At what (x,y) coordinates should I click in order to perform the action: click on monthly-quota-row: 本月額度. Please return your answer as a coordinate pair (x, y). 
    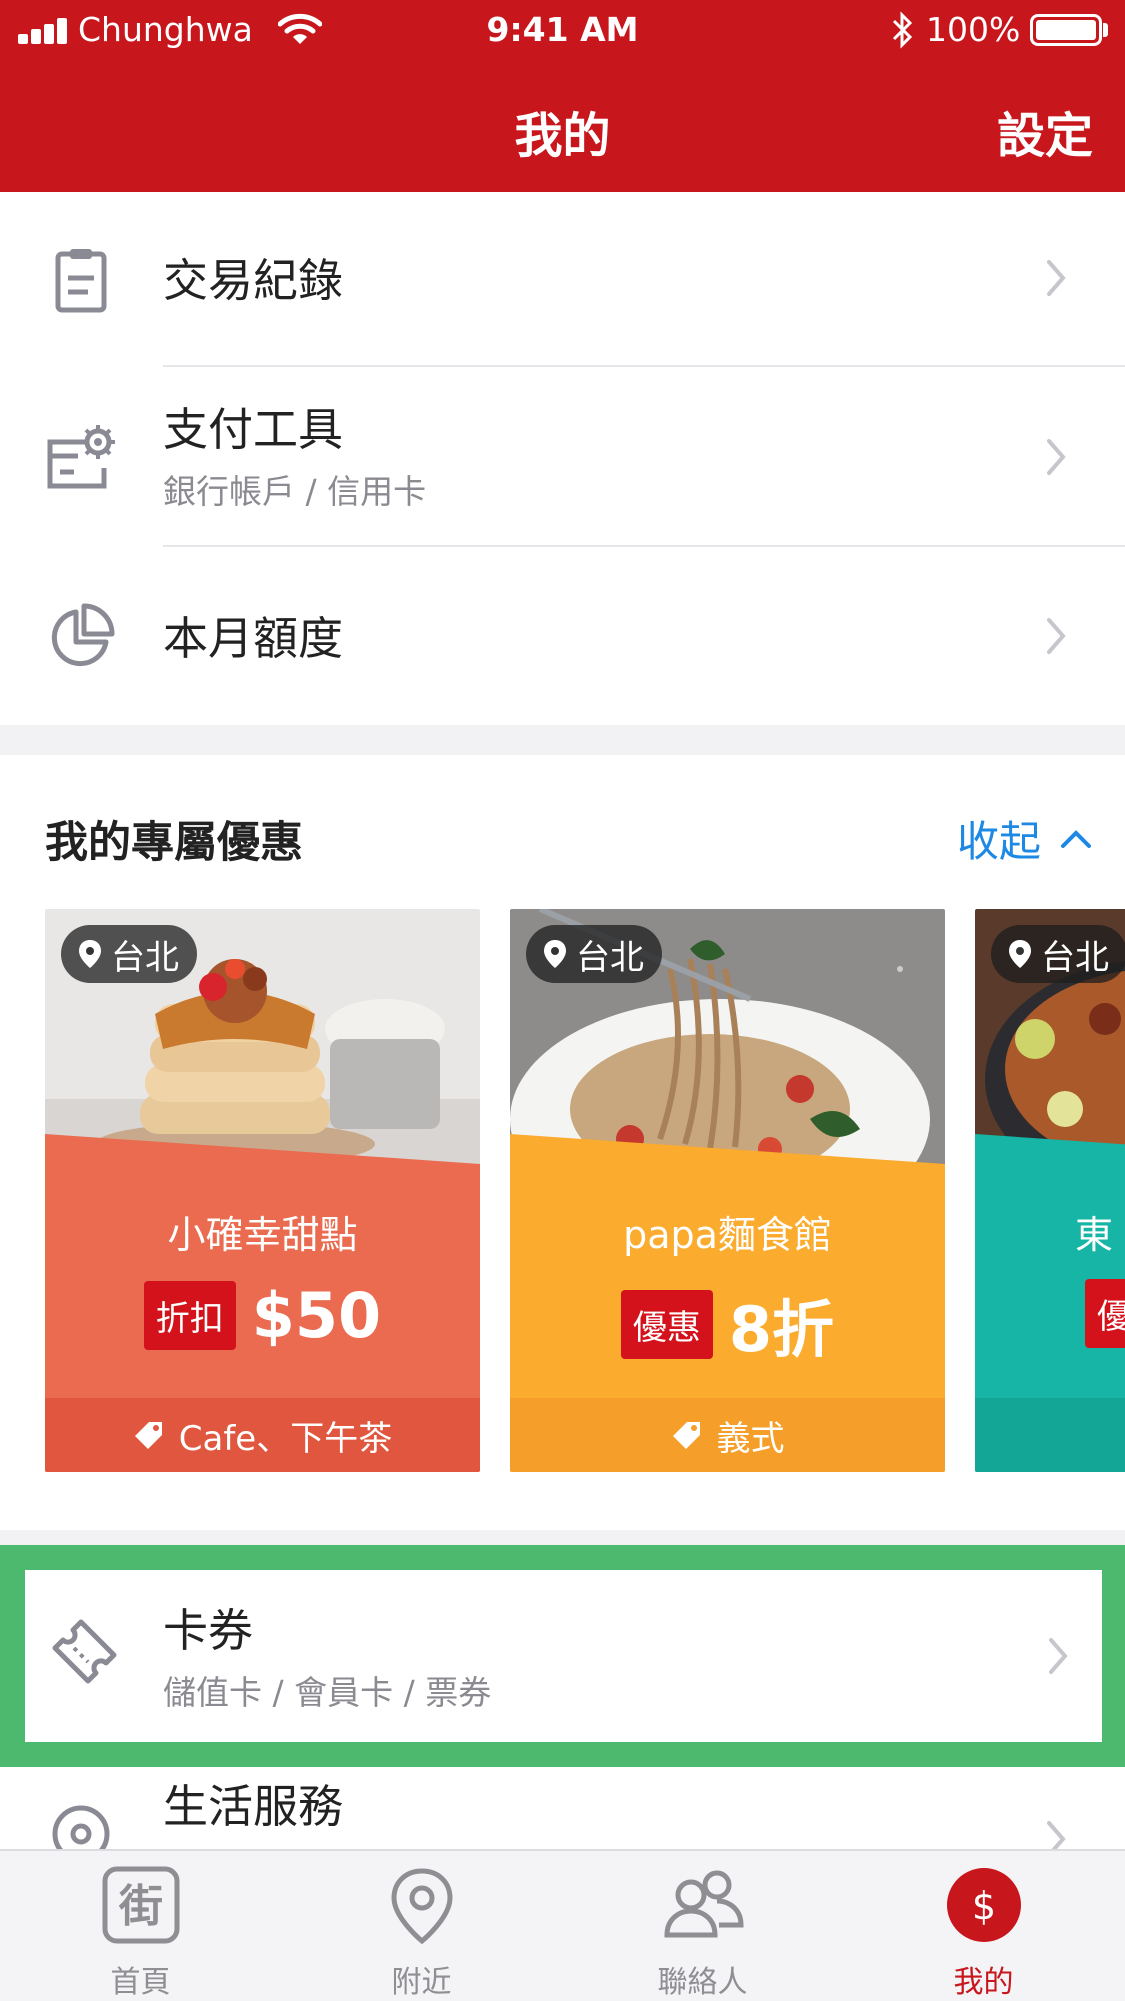
    Looking at the image, I should click on (562, 636).